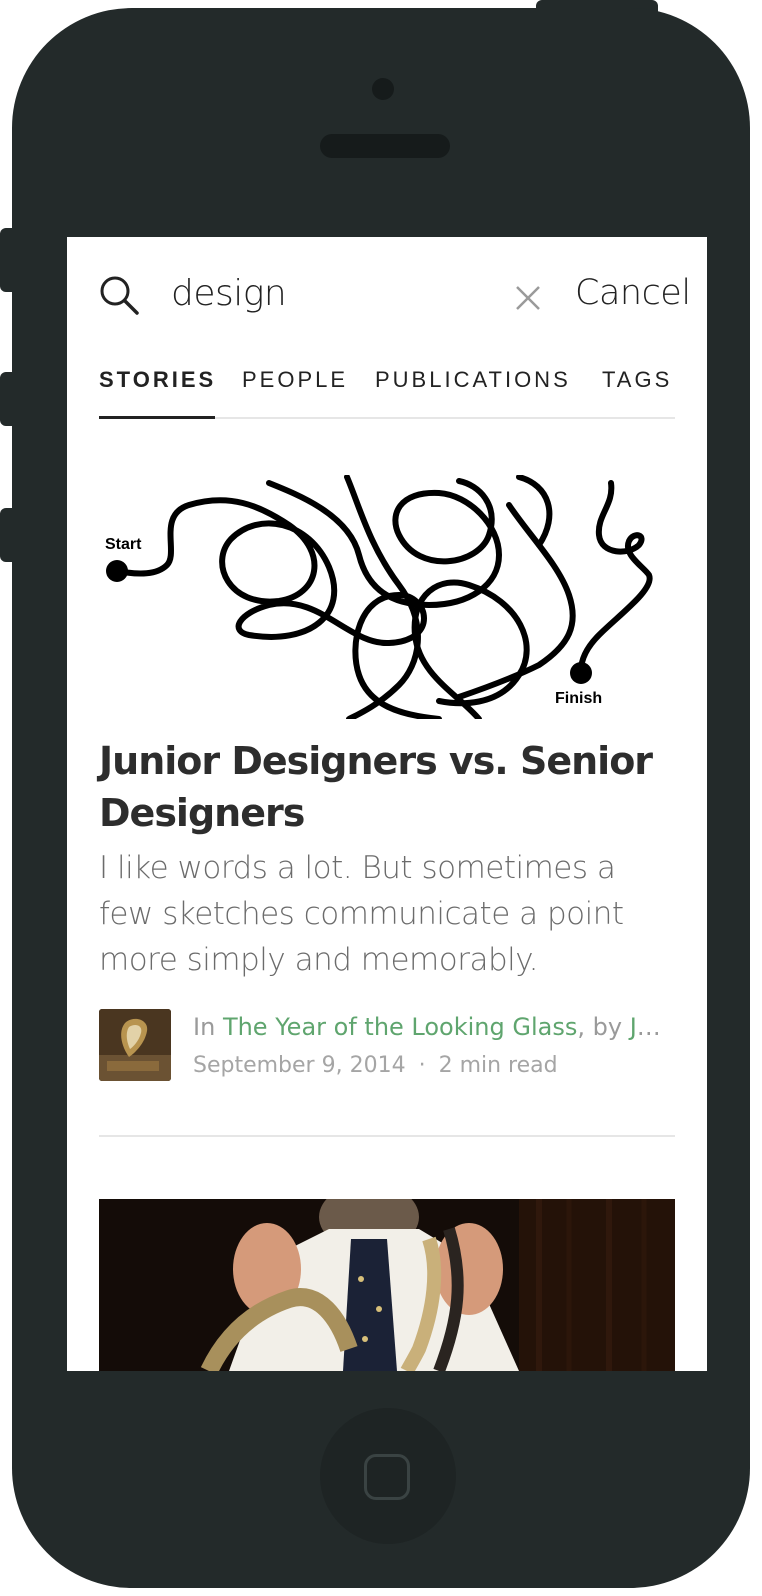 The height and width of the screenshot is (1596, 762). What do you see at coordinates (157, 380) in the screenshot?
I see `tab-stories: STORIES` at bounding box center [157, 380].